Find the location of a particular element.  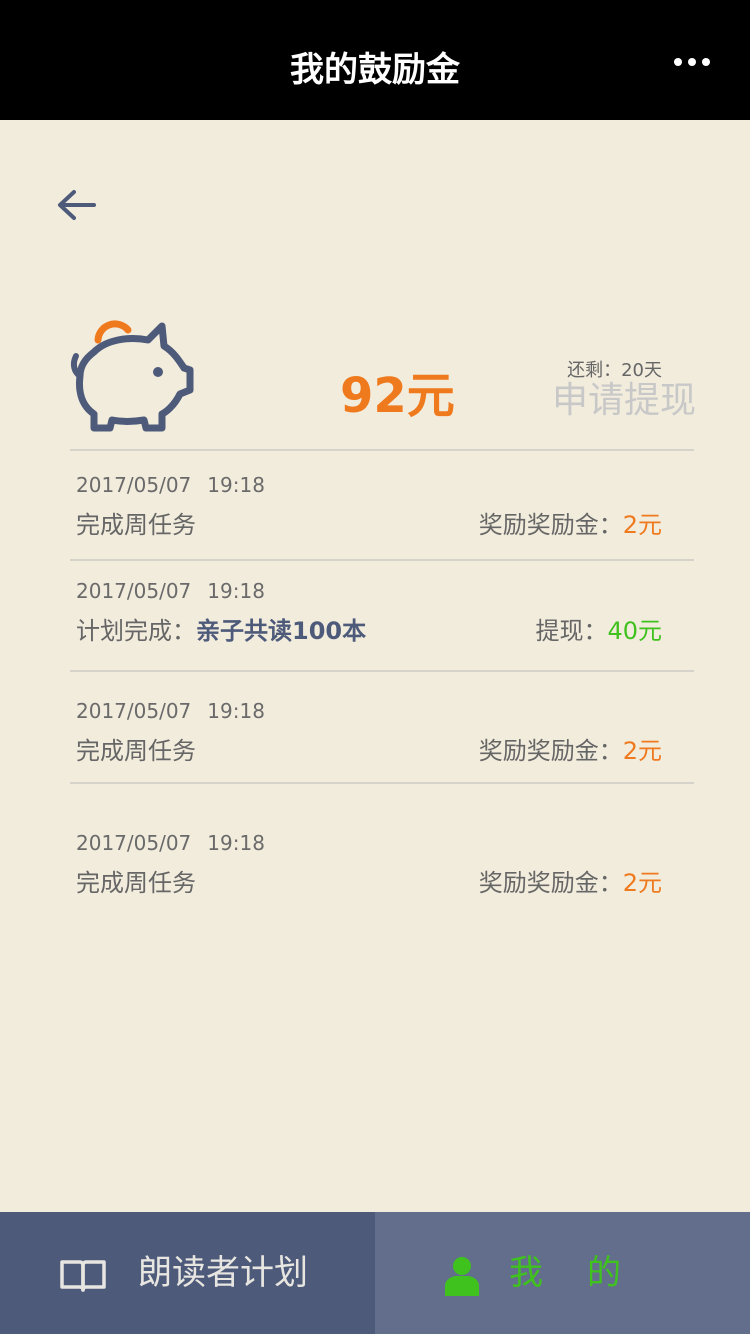

user-icon is located at coordinates (462, 1276).